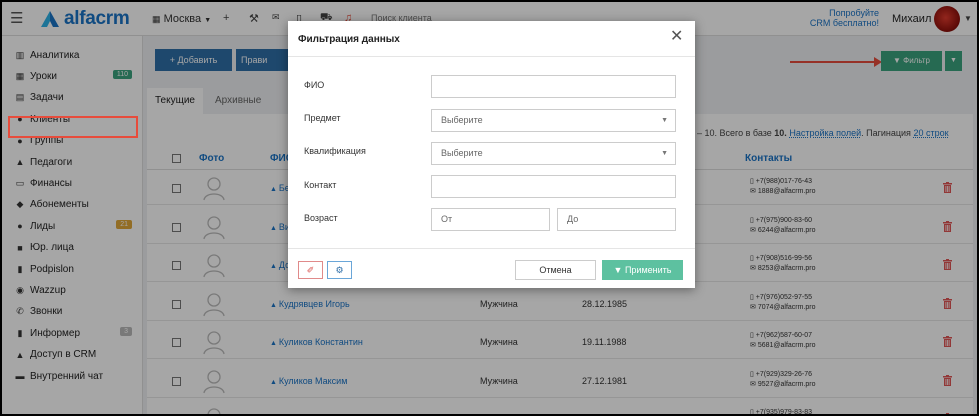 The width and height of the screenshot is (979, 416). I want to click on subject-label: Предмет, so click(322, 118).